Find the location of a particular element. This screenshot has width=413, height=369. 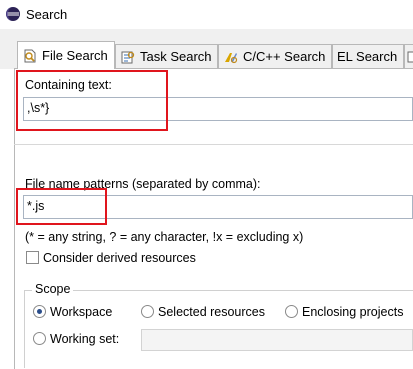

highlight-box-file-patterns is located at coordinates (61, 206).